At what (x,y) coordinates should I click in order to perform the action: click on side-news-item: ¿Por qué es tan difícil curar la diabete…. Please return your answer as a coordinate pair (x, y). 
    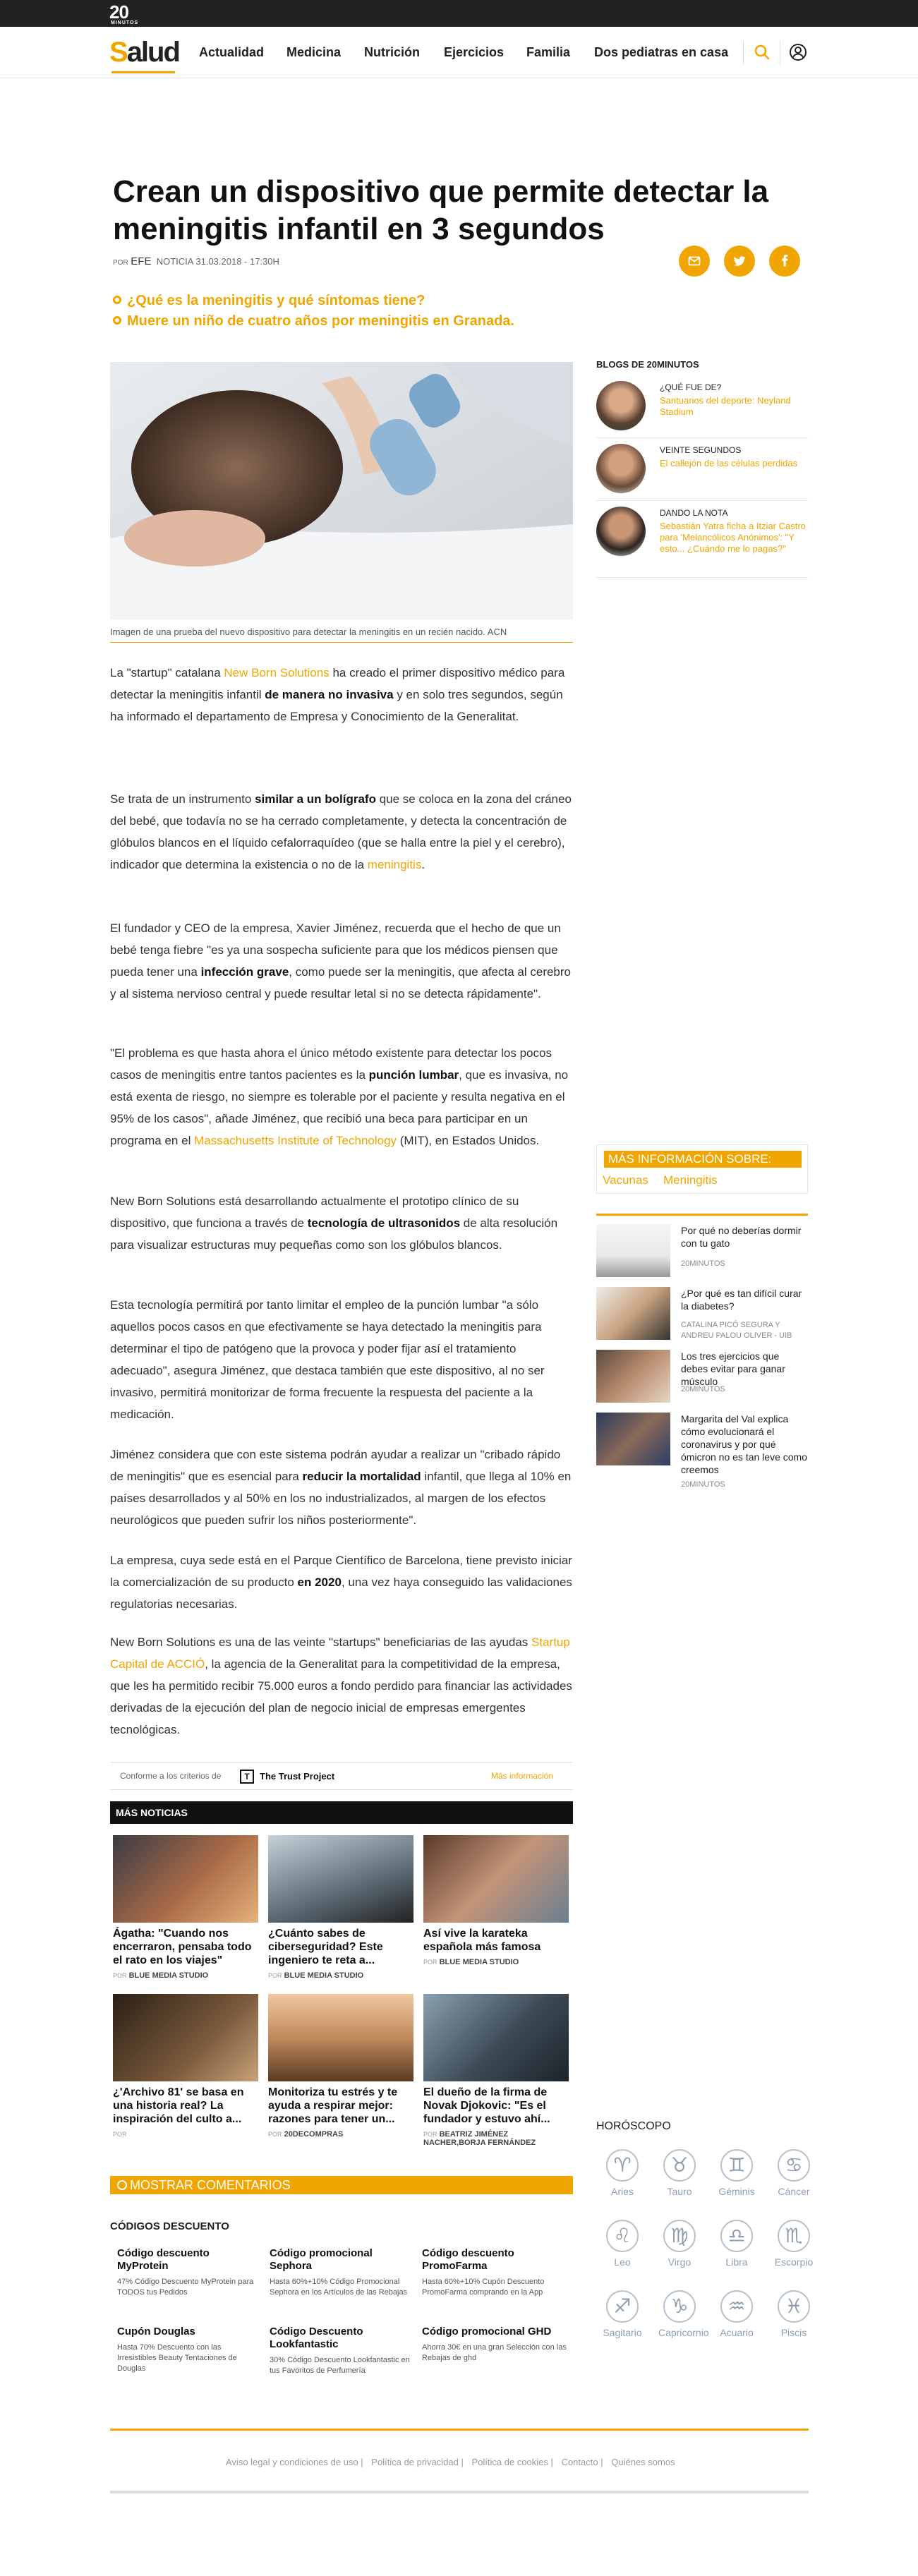
    Looking at the image, I should click on (702, 1314).